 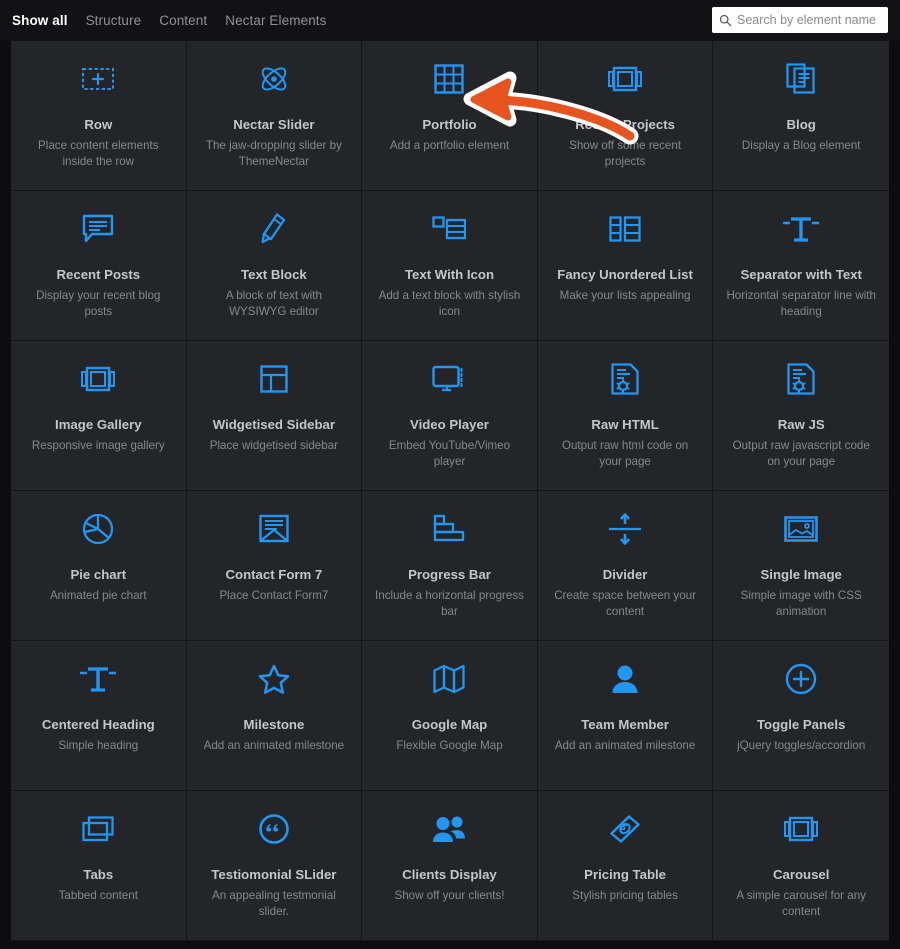 I want to click on element-card-title: Nectar Slider, so click(x=274, y=124).